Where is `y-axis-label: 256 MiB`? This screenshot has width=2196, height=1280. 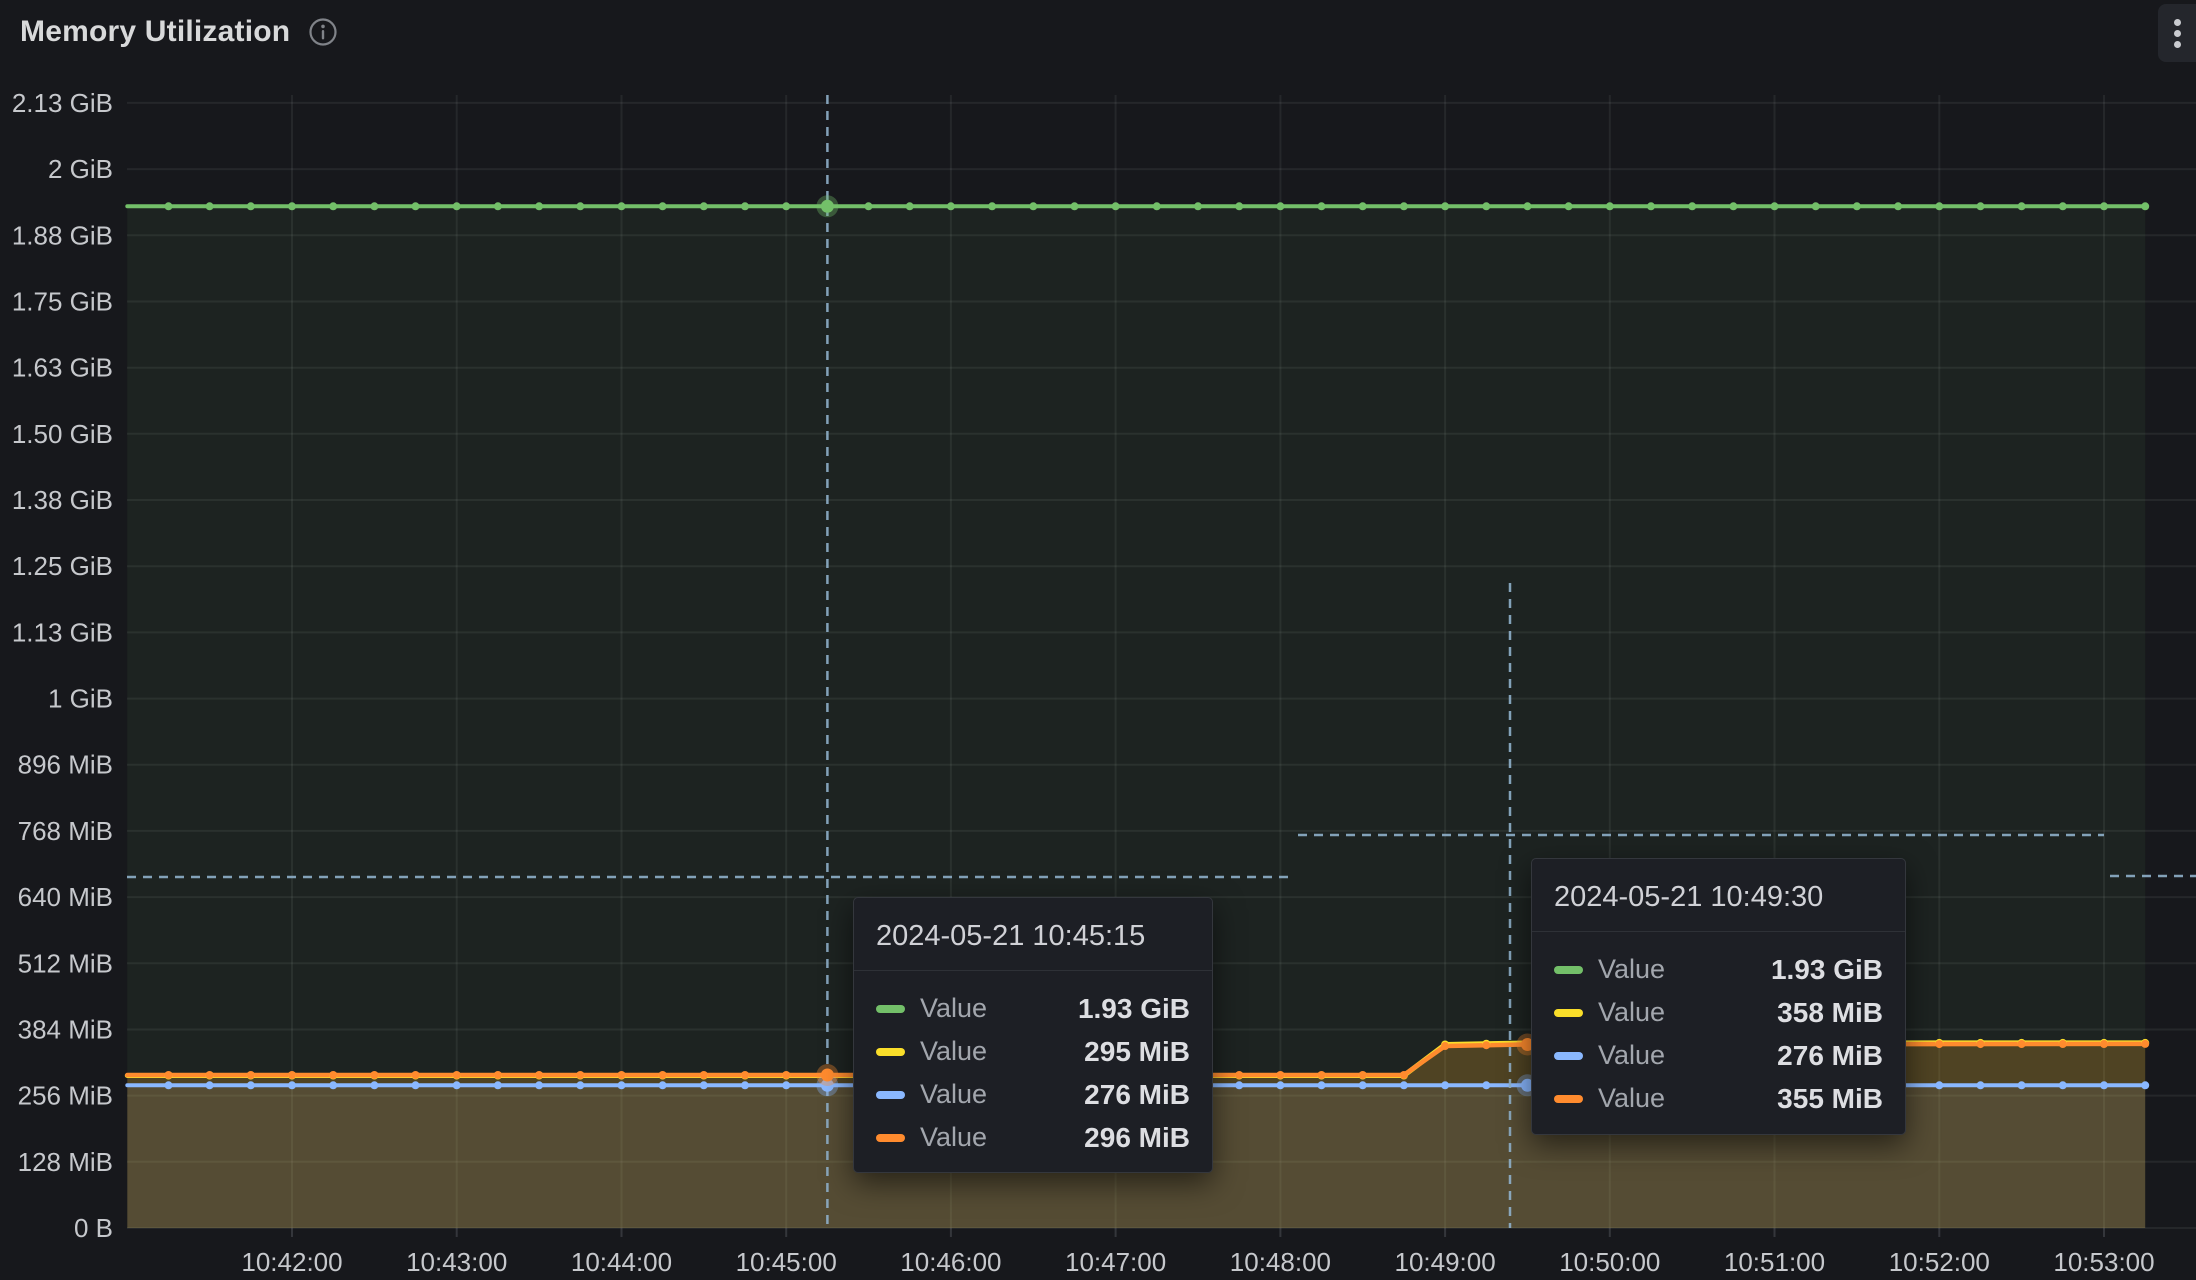 y-axis-label: 256 MiB is located at coordinates (65, 1096).